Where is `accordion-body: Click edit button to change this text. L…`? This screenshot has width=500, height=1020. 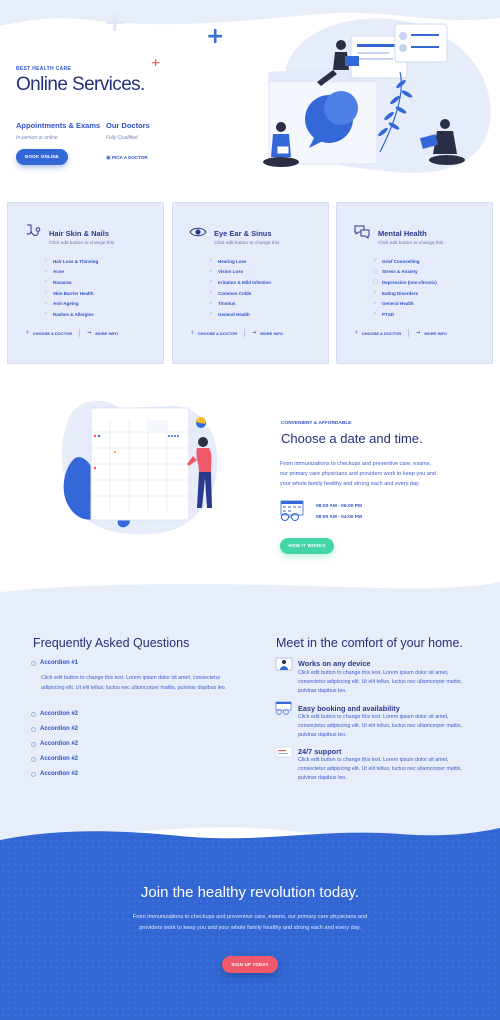 accordion-body: Click edit button to change this text. L… is located at coordinates (134, 683).